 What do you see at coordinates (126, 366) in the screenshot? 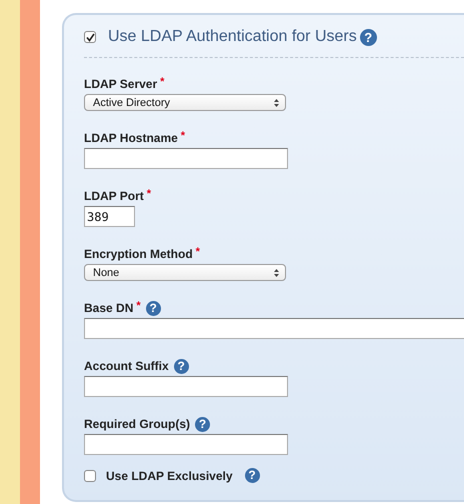
I see `field-label: Account Suffix` at bounding box center [126, 366].